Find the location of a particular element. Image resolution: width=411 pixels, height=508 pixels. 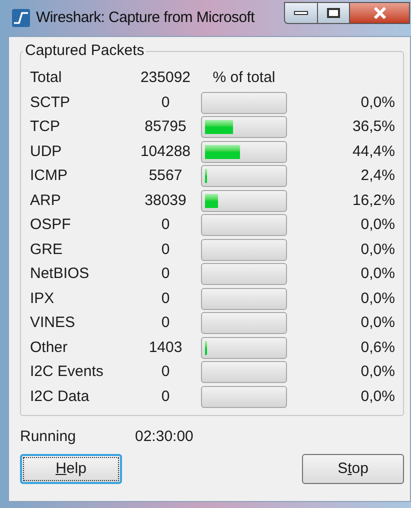

waveform-icon is located at coordinates (21, 18).